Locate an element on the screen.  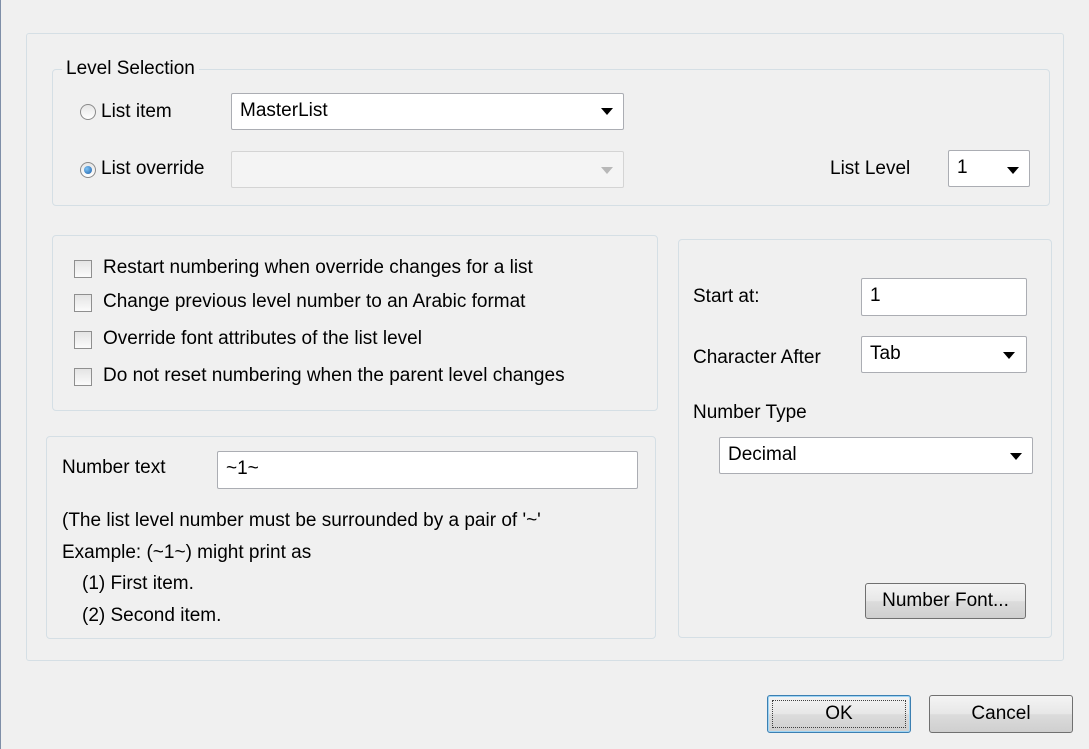
number-text-input-value: ~1~ is located at coordinates (242, 468).